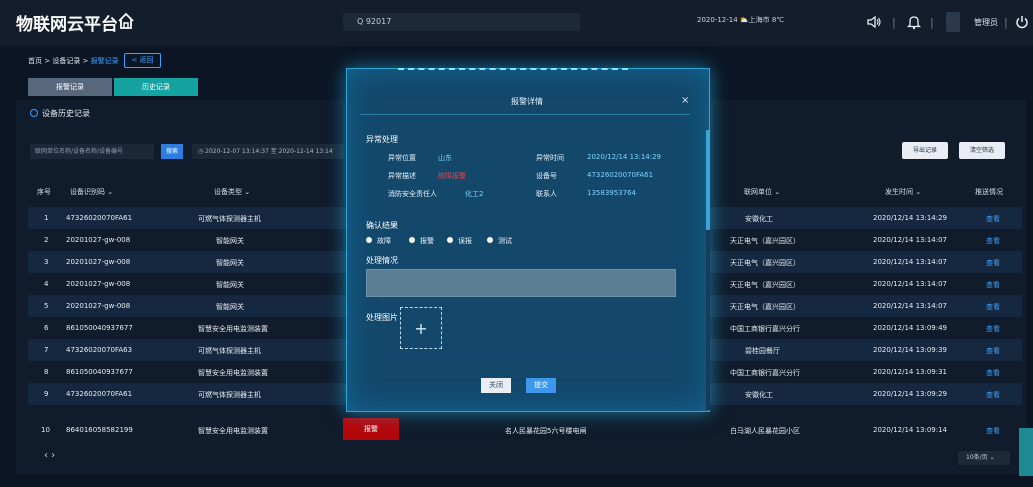 The width and height of the screenshot is (1033, 487). Describe the element at coordinates (989, 192) in the screenshot. I see `column-header-handled: 推送情况` at that location.